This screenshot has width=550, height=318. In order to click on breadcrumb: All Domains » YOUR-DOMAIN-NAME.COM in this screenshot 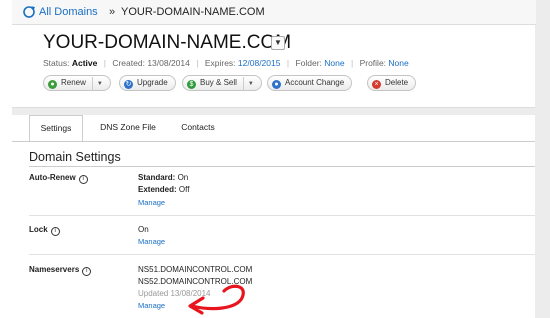, I will do `click(274, 12)`.